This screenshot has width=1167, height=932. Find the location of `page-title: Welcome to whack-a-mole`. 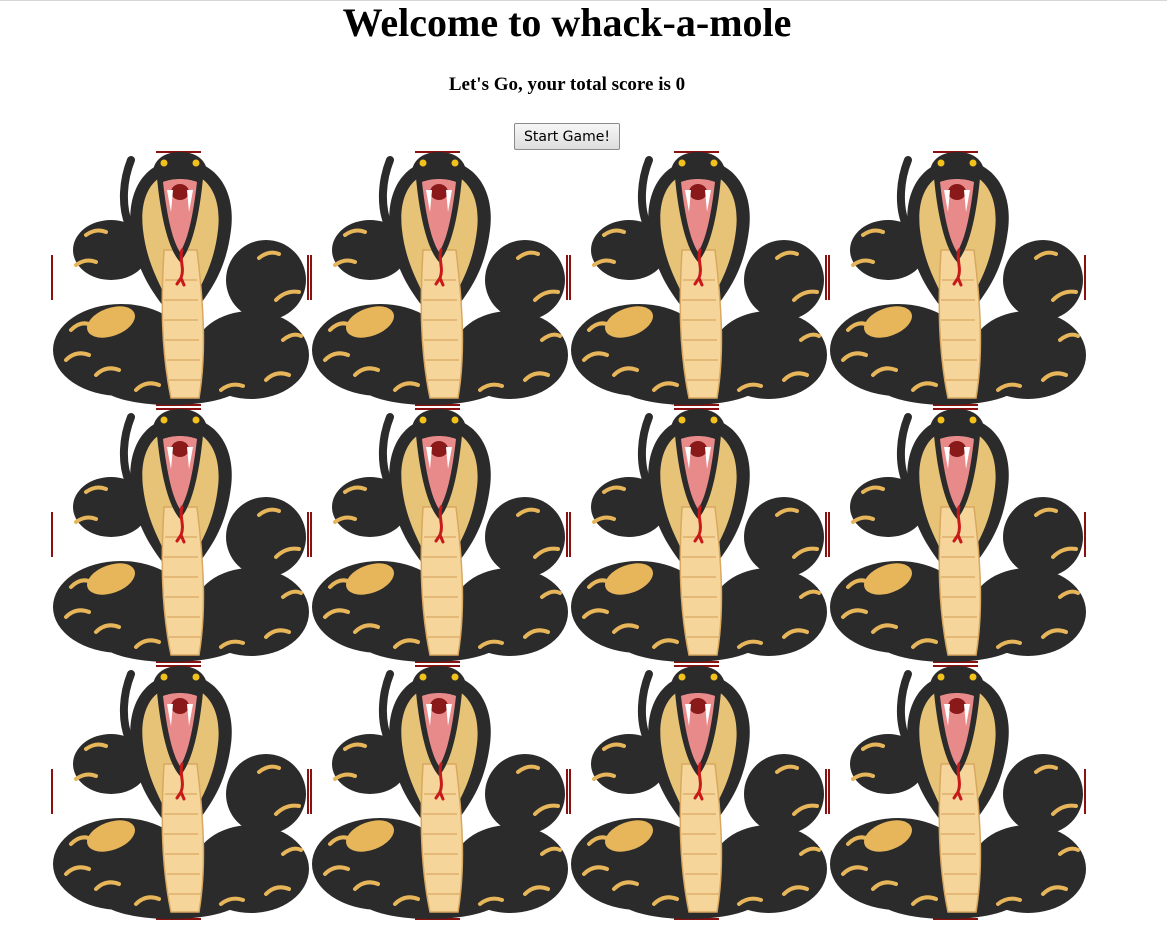

page-title: Welcome to whack-a-mole is located at coordinates (567, 22).